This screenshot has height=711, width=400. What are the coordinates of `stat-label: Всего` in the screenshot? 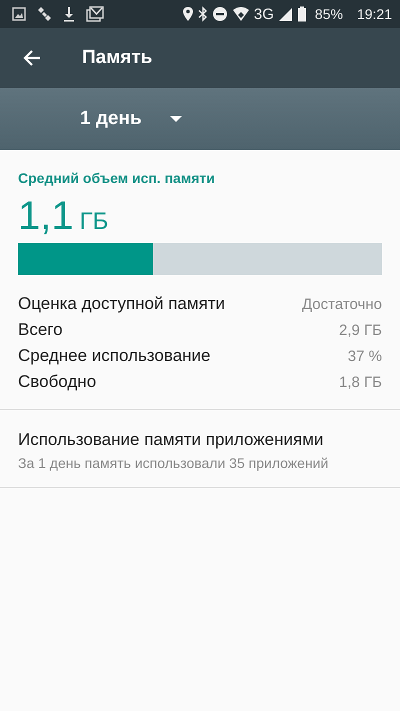 It's located at (40, 330).